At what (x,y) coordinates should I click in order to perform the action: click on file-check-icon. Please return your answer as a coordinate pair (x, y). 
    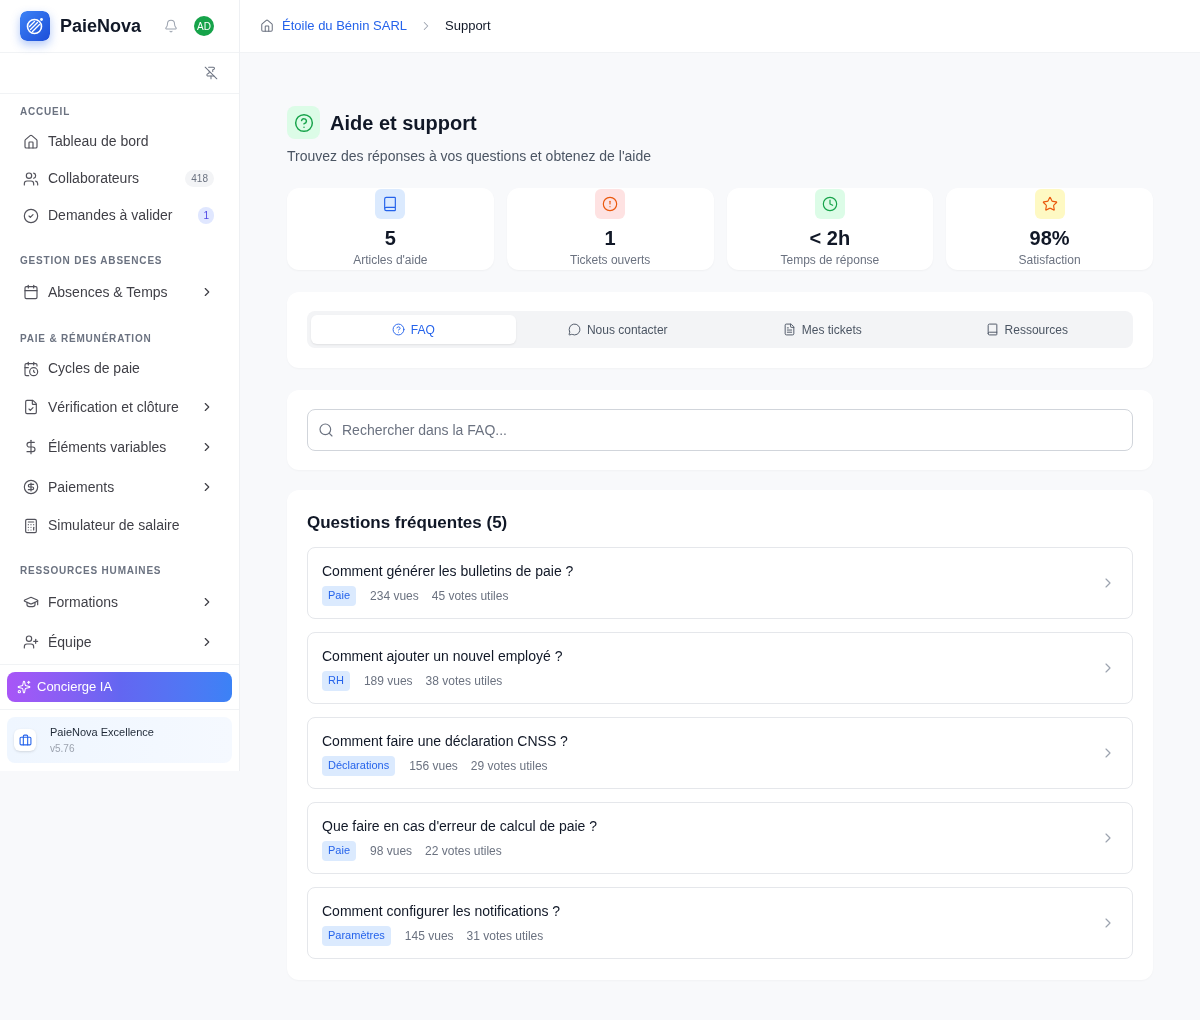
    Looking at the image, I should click on (31, 407).